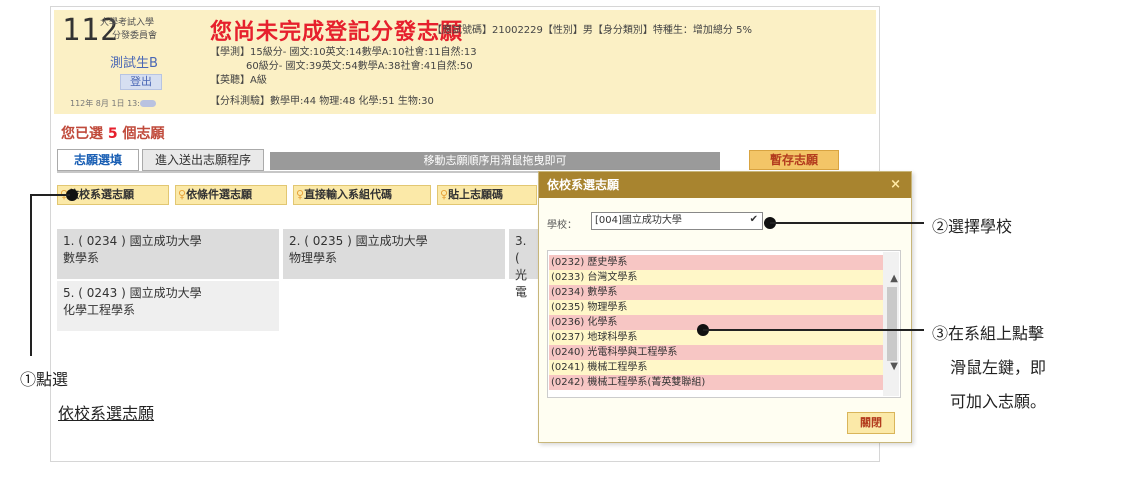 This screenshot has height=480, width=1141. What do you see at coordinates (847, 223) in the screenshot?
I see `step2-leader` at bounding box center [847, 223].